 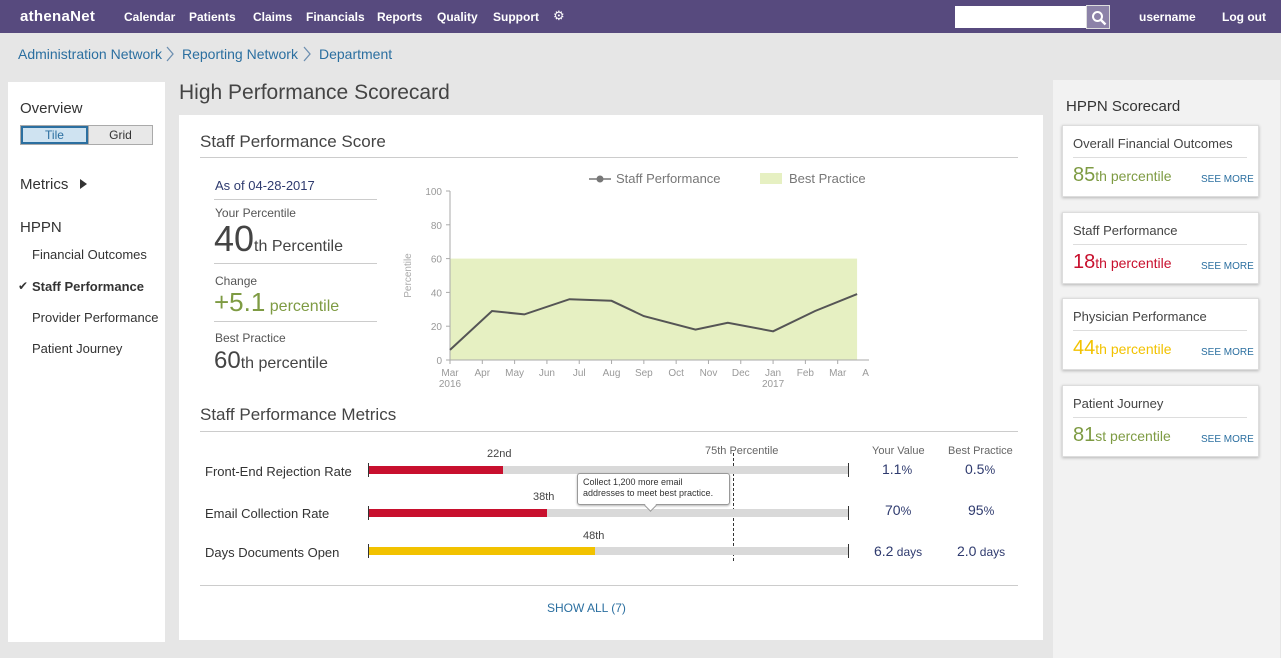 I want to click on metric-best-value: 0.5%, so click(x=980, y=469).